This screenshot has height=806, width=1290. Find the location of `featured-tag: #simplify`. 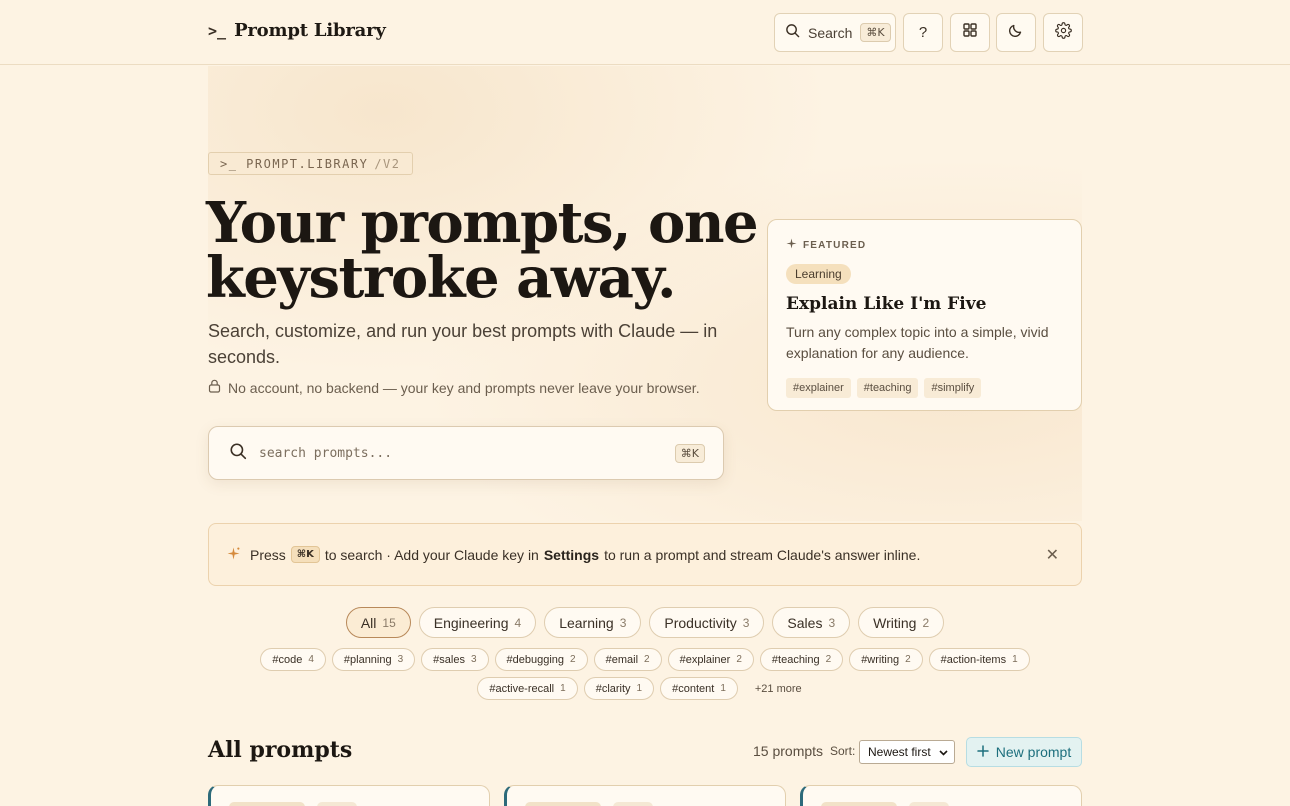

featured-tag: #simplify is located at coordinates (953, 388).